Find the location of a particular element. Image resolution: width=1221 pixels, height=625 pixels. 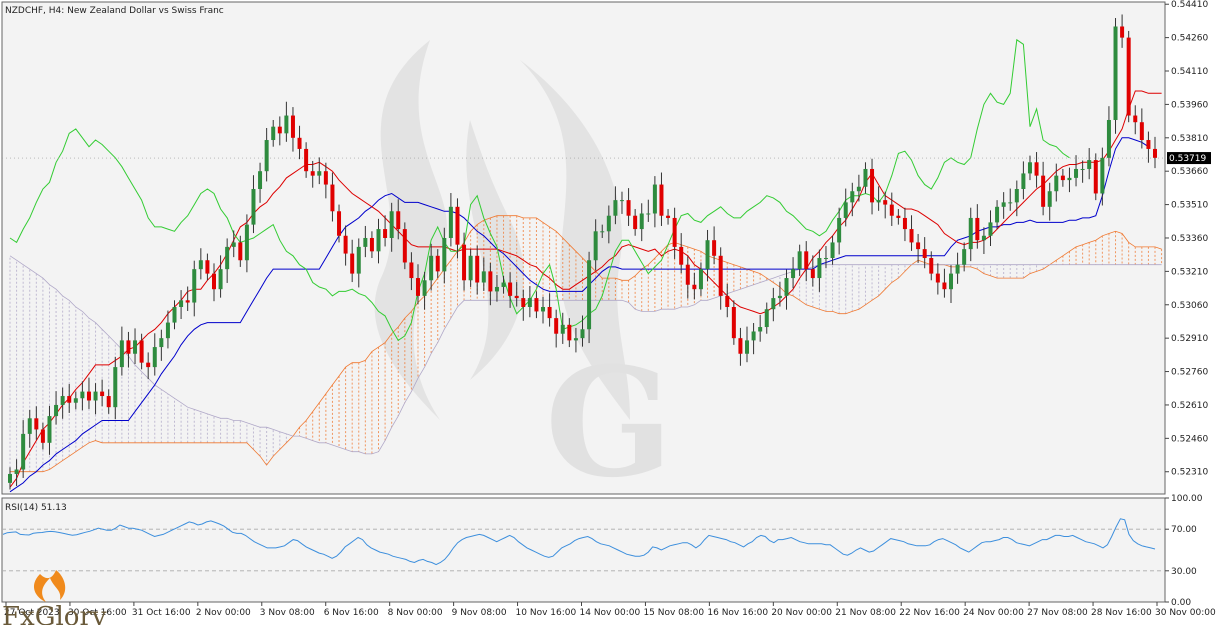

rsi-tick-label: 30.00 is located at coordinates (1184, 572).